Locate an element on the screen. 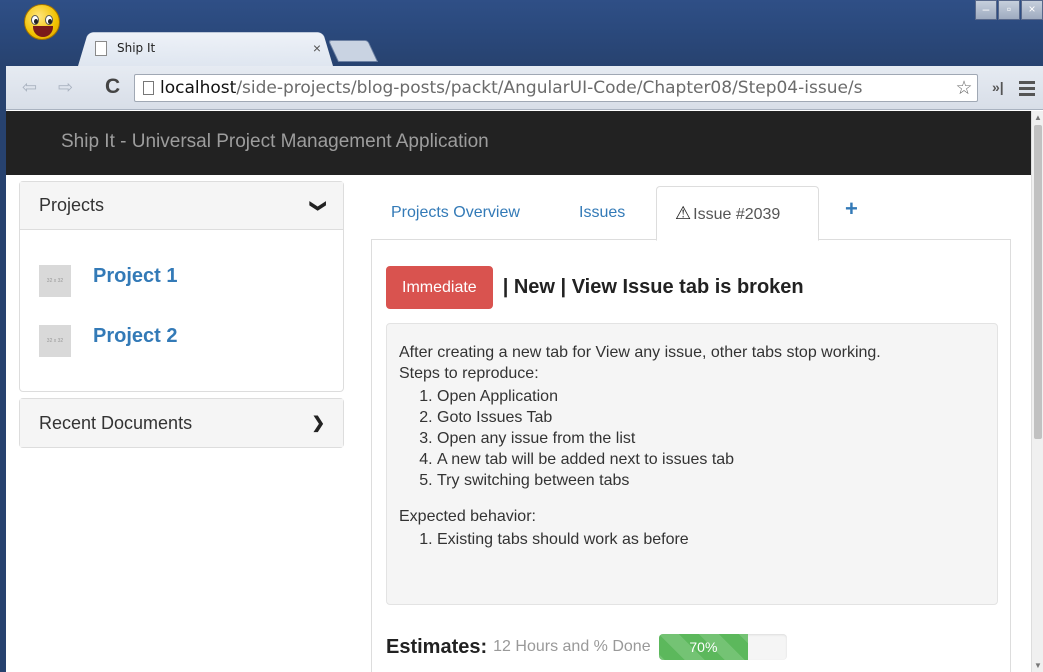 This screenshot has height=672, width=1043. back-icon: ⇦ is located at coordinates (29, 87).